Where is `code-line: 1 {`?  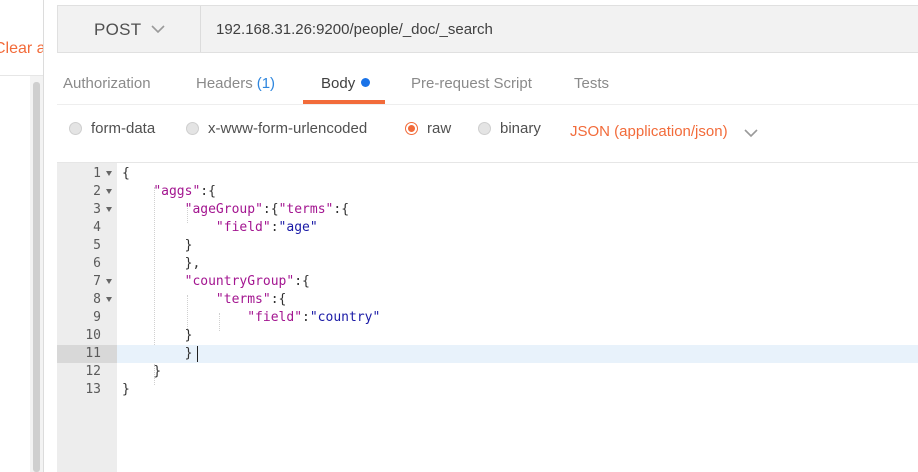 code-line: 1 { is located at coordinates (487, 174).